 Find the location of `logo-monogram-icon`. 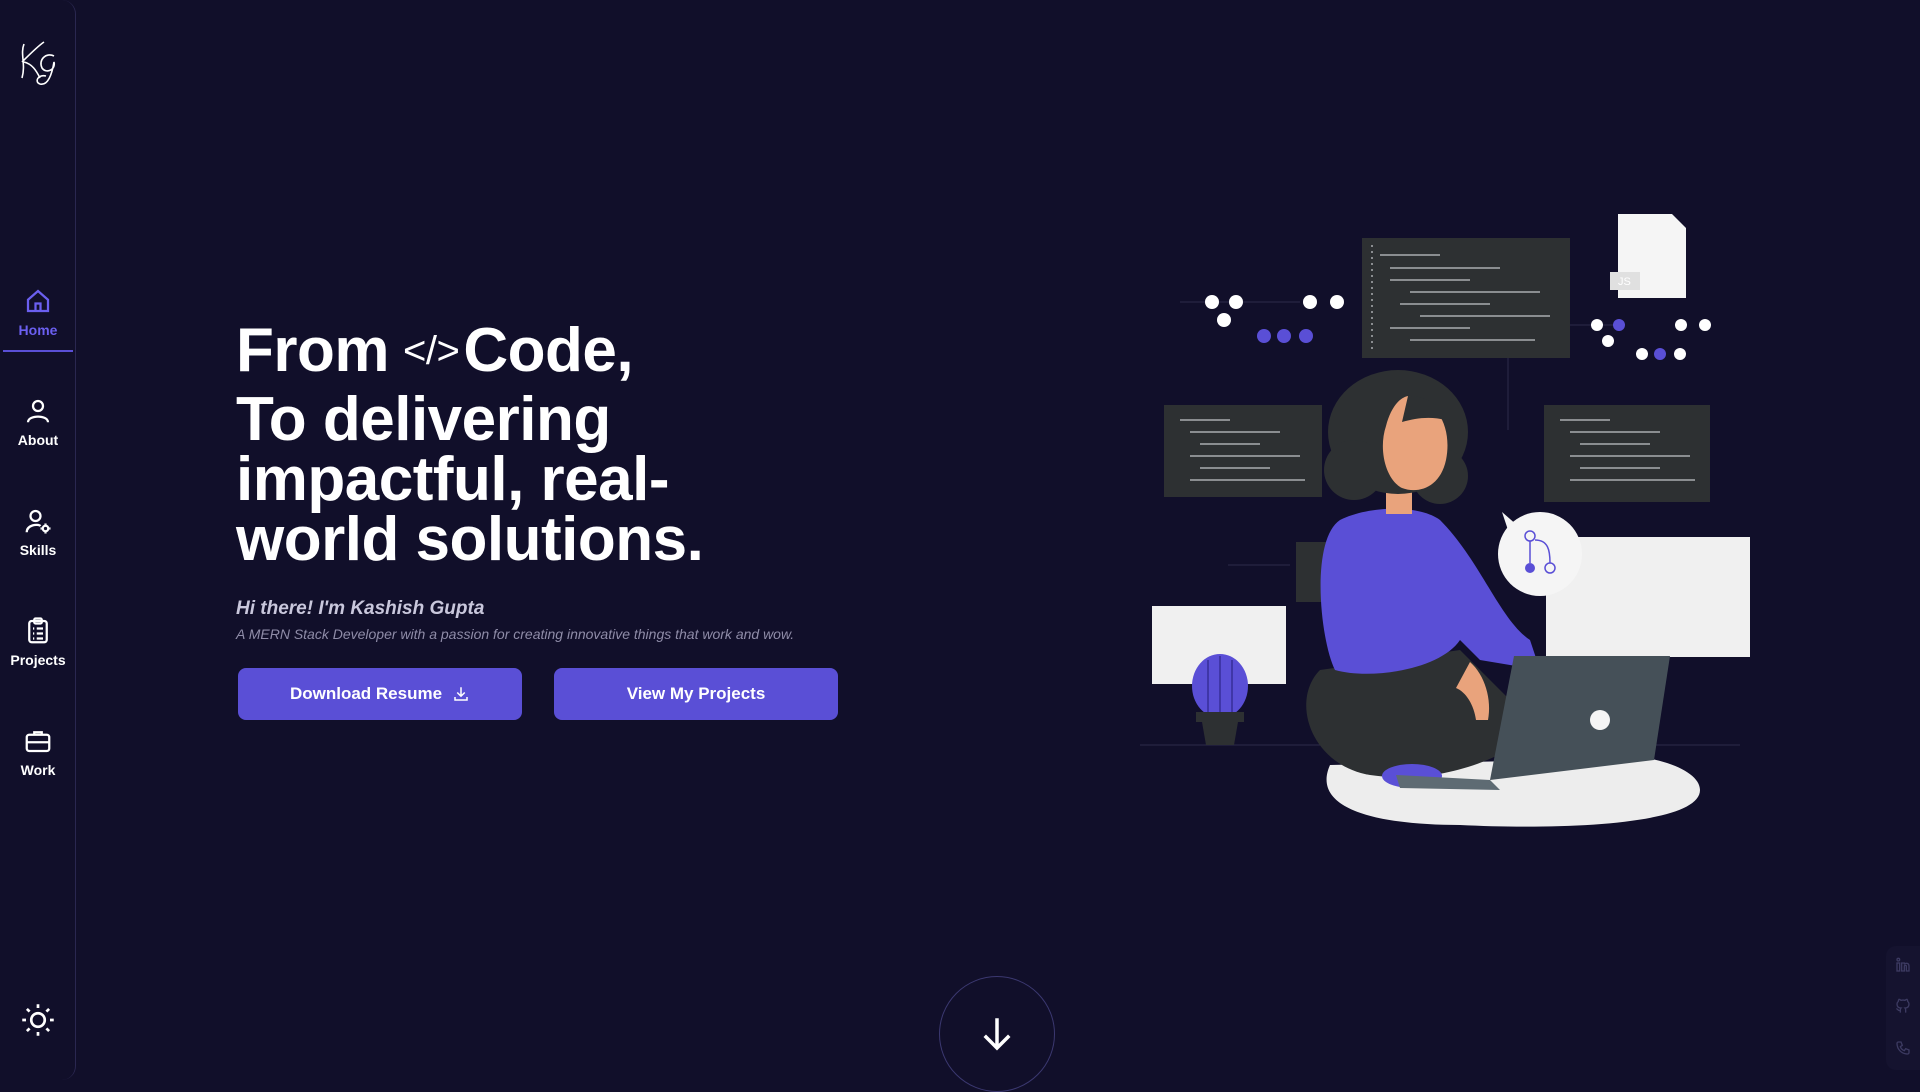

logo-monogram-icon is located at coordinates (38, 63).